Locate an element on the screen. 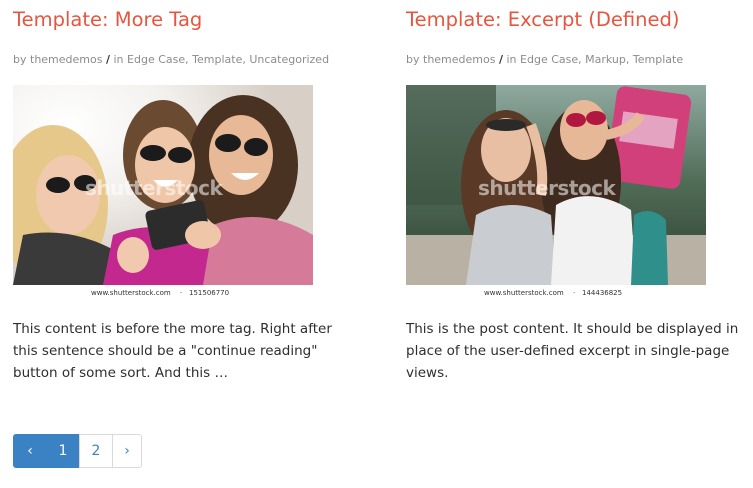 This screenshot has height=488, width=753. next-page-button: › is located at coordinates (127, 451).